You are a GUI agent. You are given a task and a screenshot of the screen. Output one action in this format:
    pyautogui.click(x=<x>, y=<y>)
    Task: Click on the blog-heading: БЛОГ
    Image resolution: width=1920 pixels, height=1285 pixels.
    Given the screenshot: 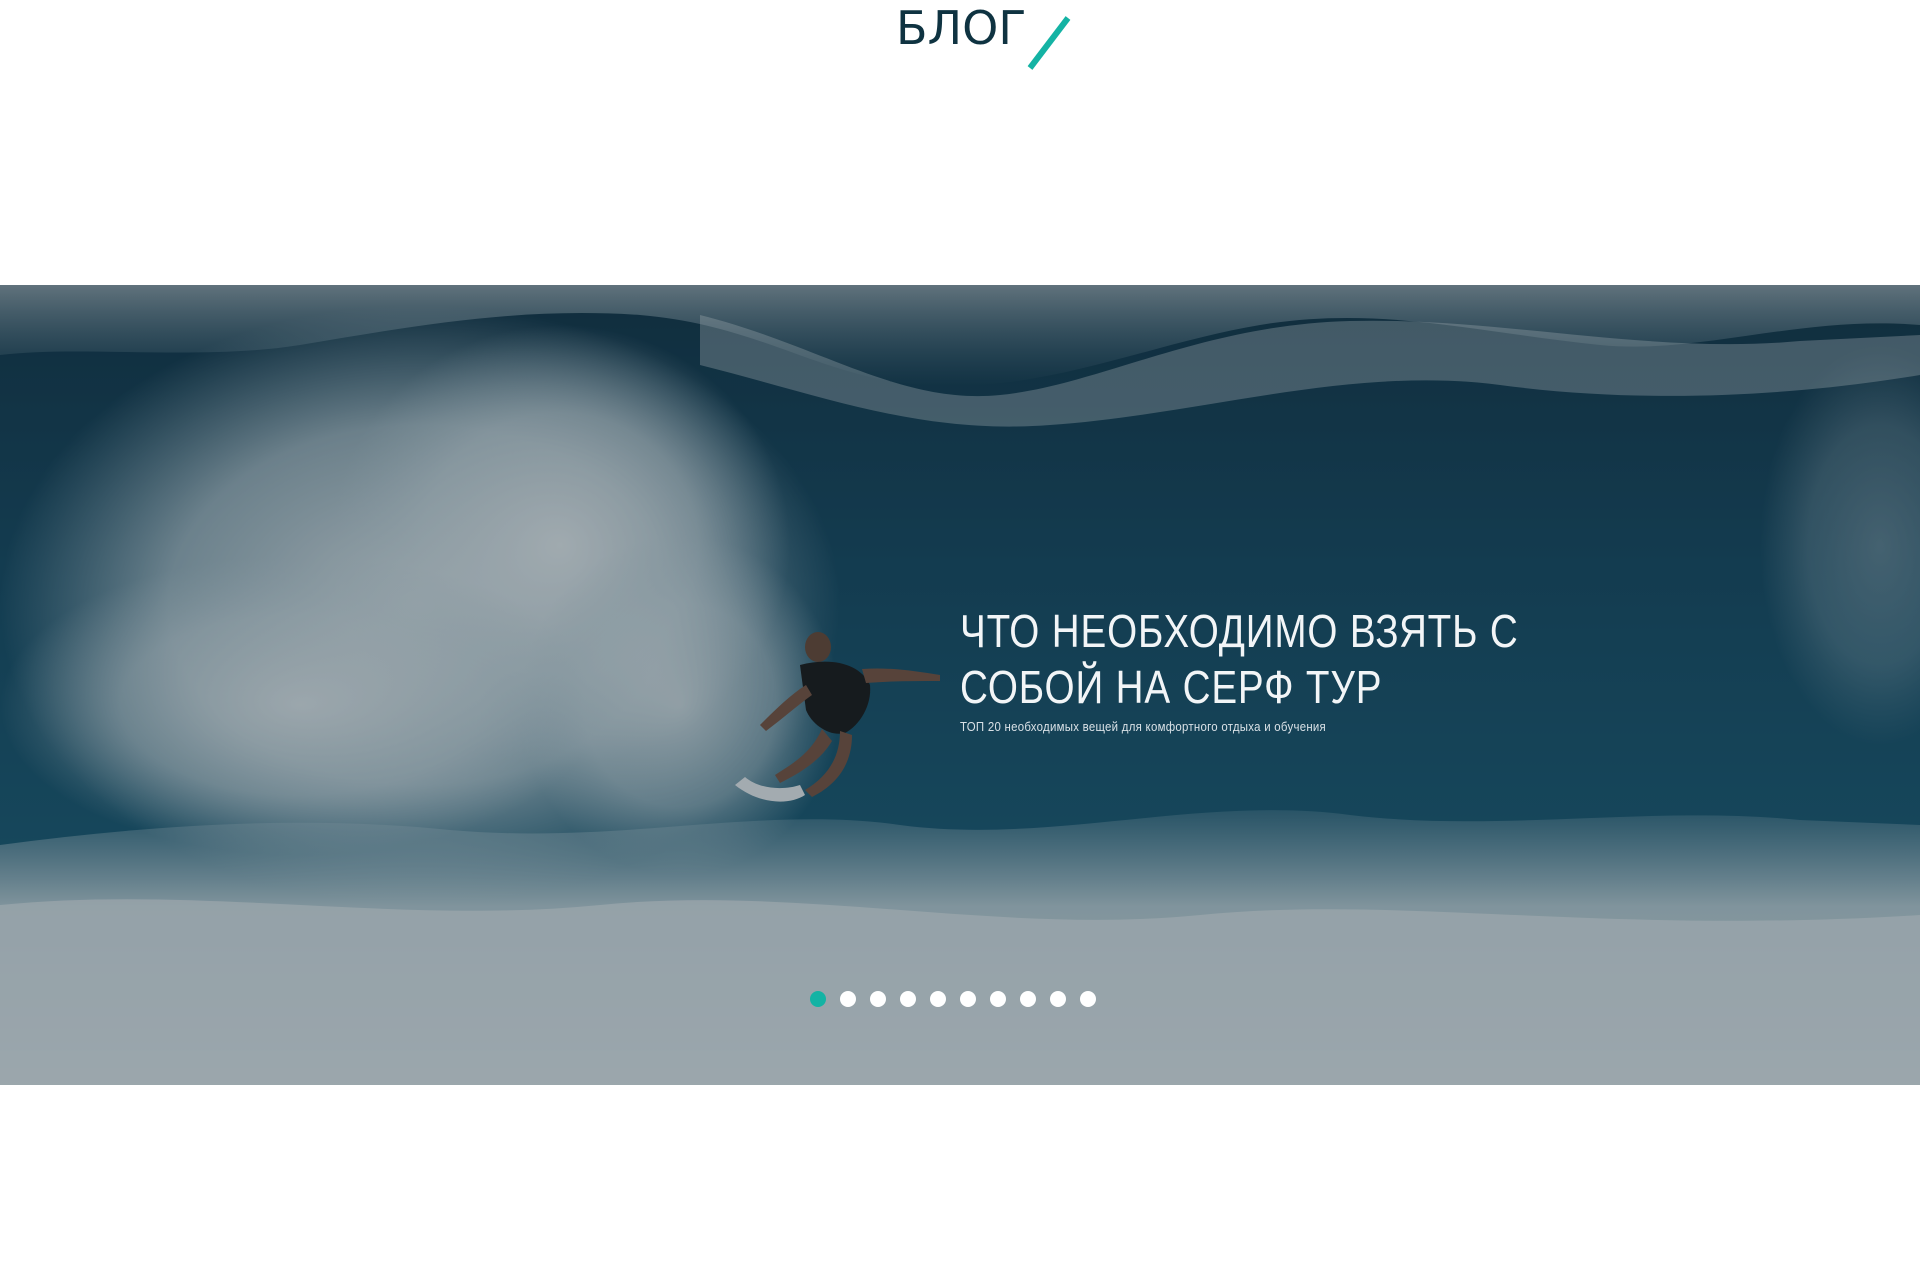 What is the action you would take?
    pyautogui.click(x=960, y=40)
    